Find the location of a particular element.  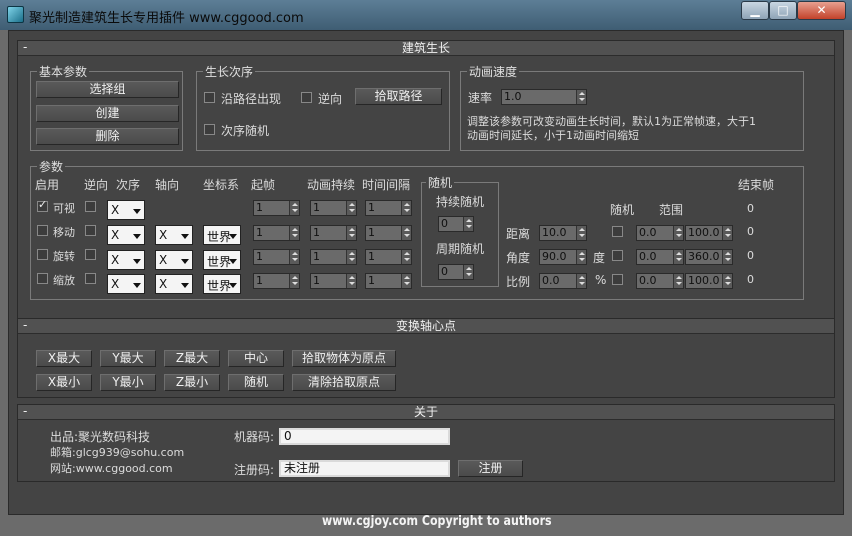

along-path-checkbox is located at coordinates (209, 97).